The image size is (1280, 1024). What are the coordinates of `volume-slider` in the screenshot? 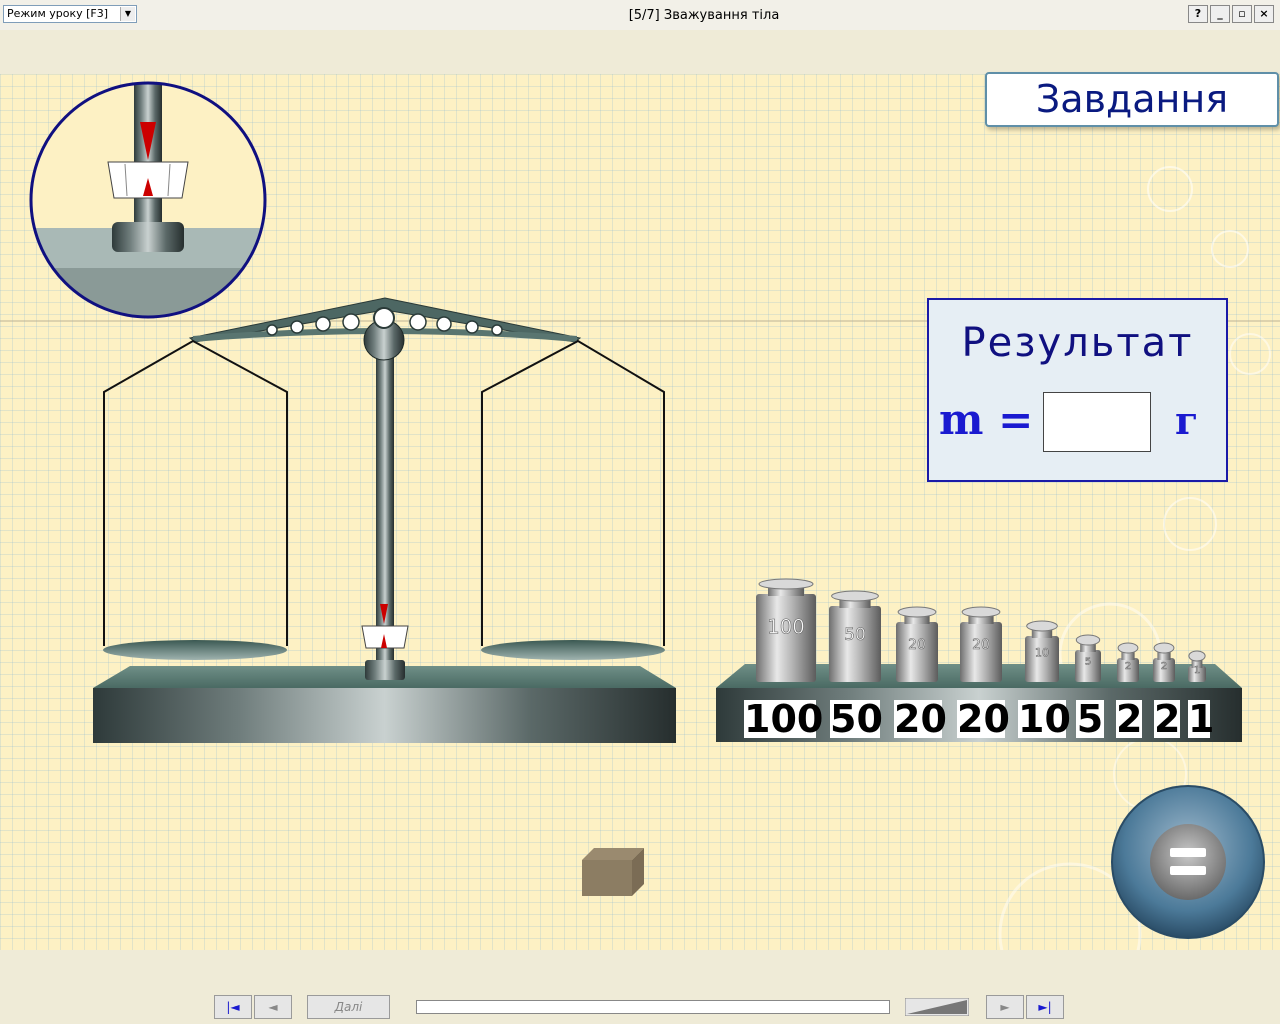 It's located at (937, 1007).